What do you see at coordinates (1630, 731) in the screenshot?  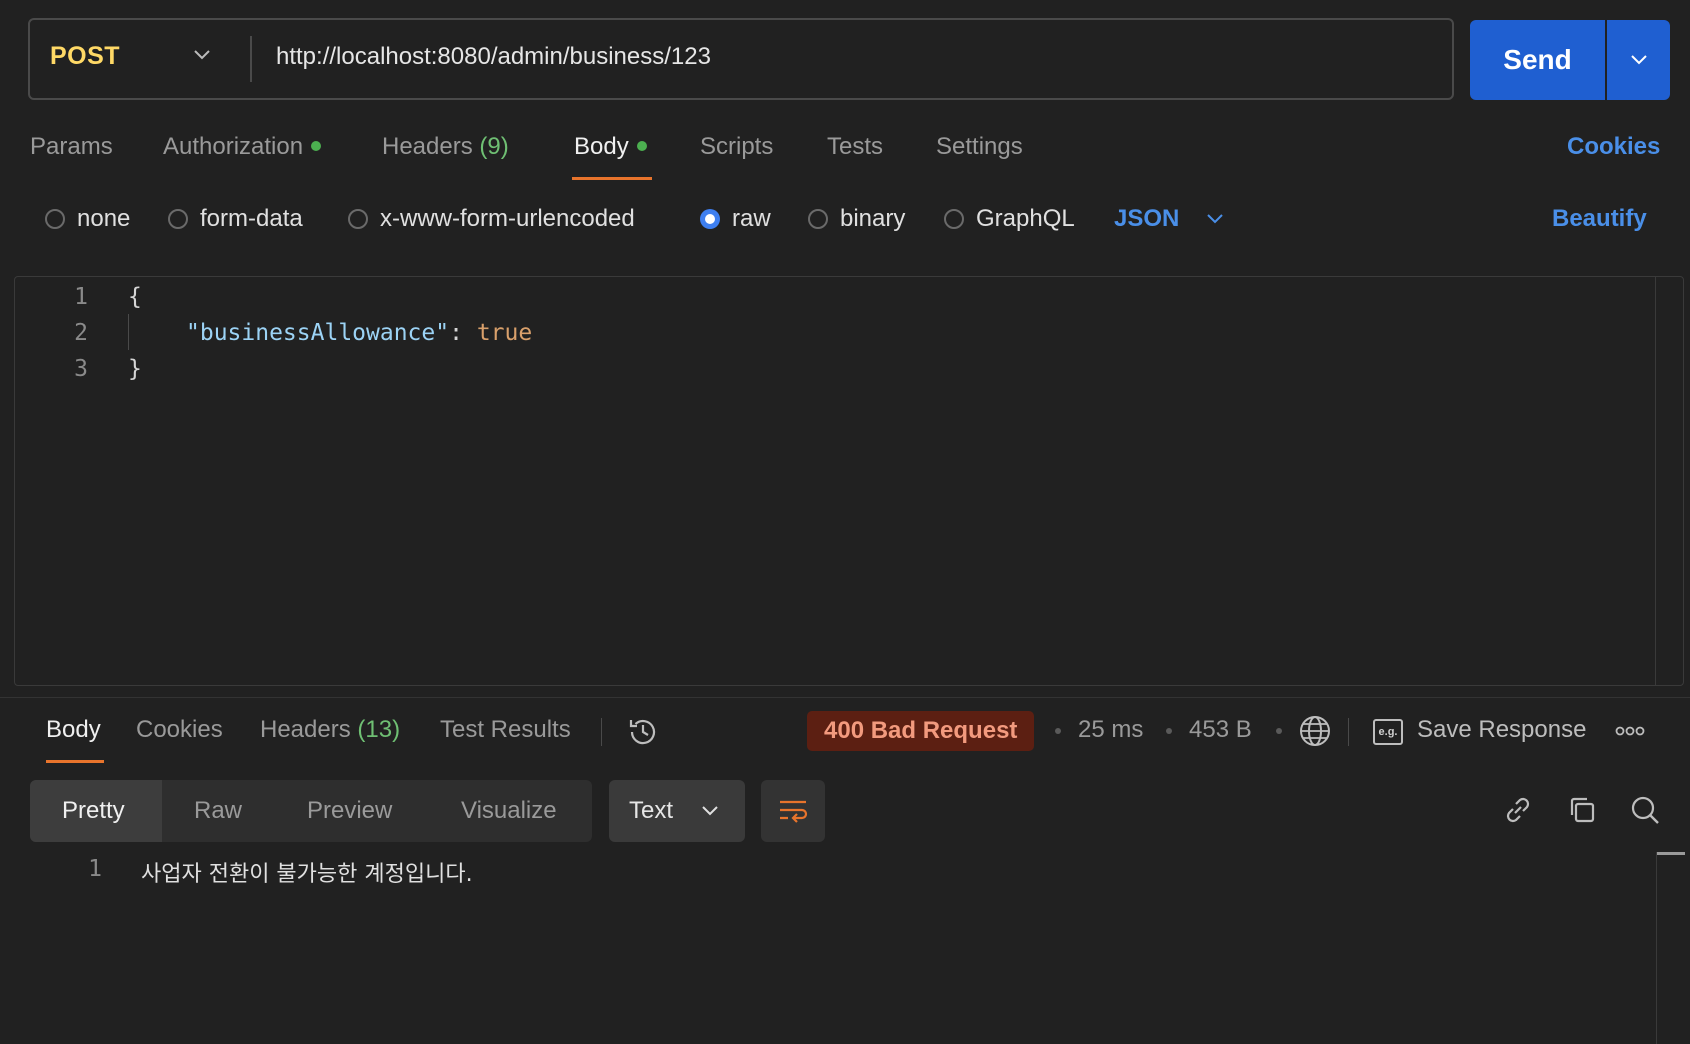 I see `more-options-icon` at bounding box center [1630, 731].